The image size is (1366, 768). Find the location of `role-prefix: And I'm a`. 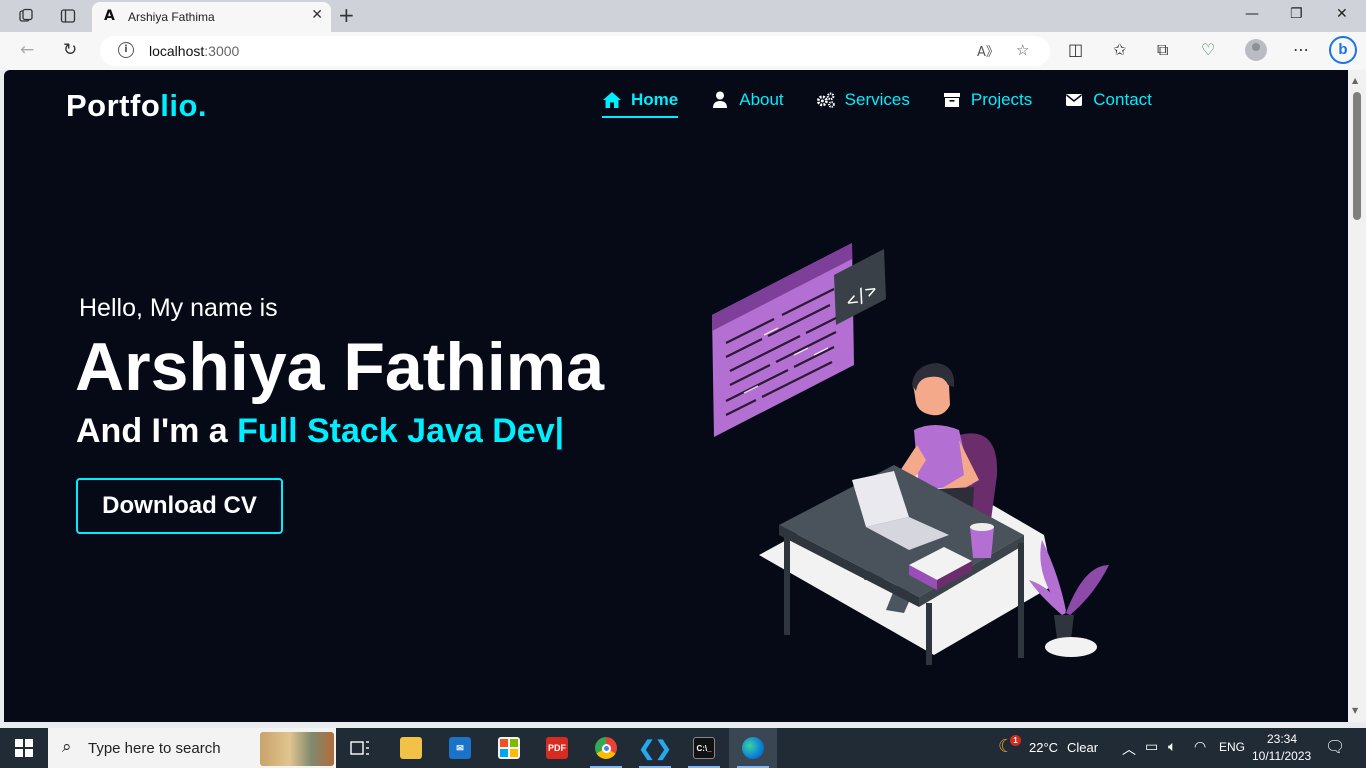

role-prefix: And I'm a is located at coordinates (157, 431).